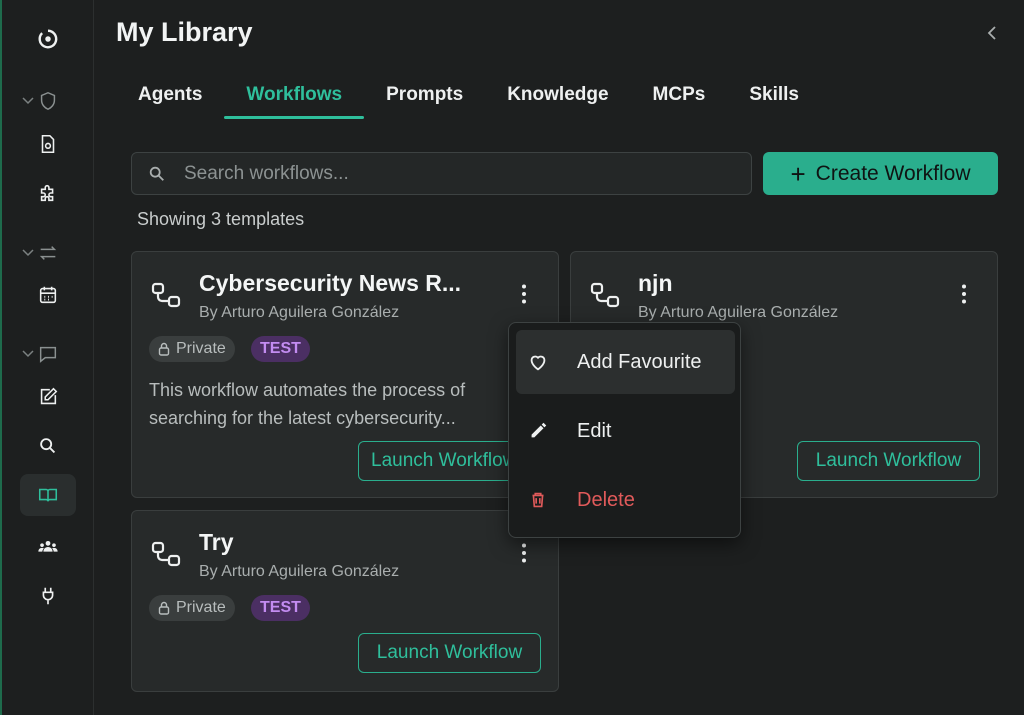 The image size is (1024, 715). I want to click on chat-icon, so click(48, 354).